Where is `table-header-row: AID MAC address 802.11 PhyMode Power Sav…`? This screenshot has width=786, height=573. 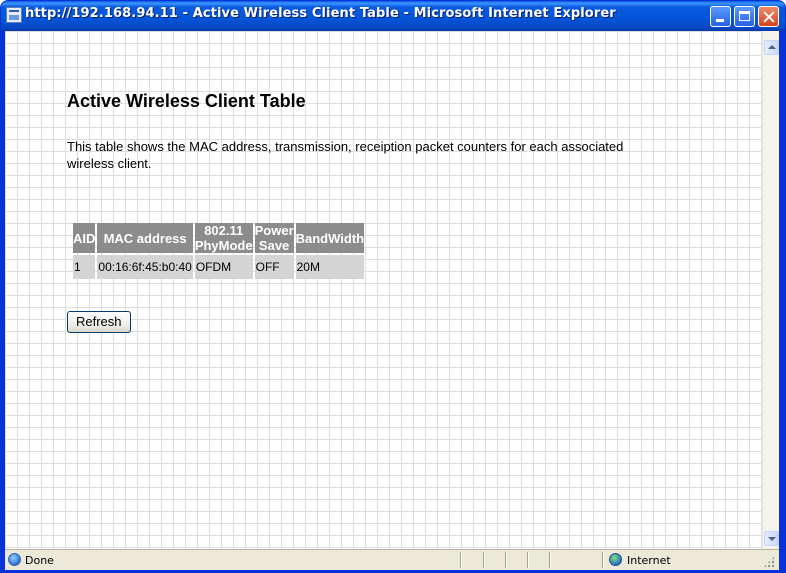
table-header-row: AID MAC address 802.11 PhyMode Power Sav… is located at coordinates (219, 238).